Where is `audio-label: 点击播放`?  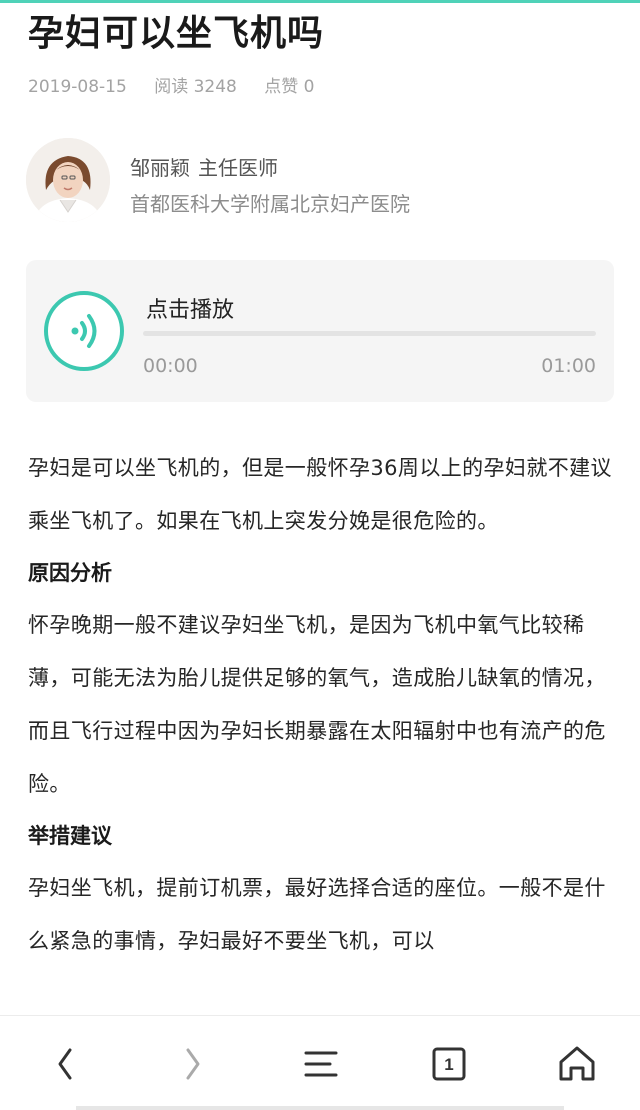 audio-label: 点击播放 is located at coordinates (190, 308).